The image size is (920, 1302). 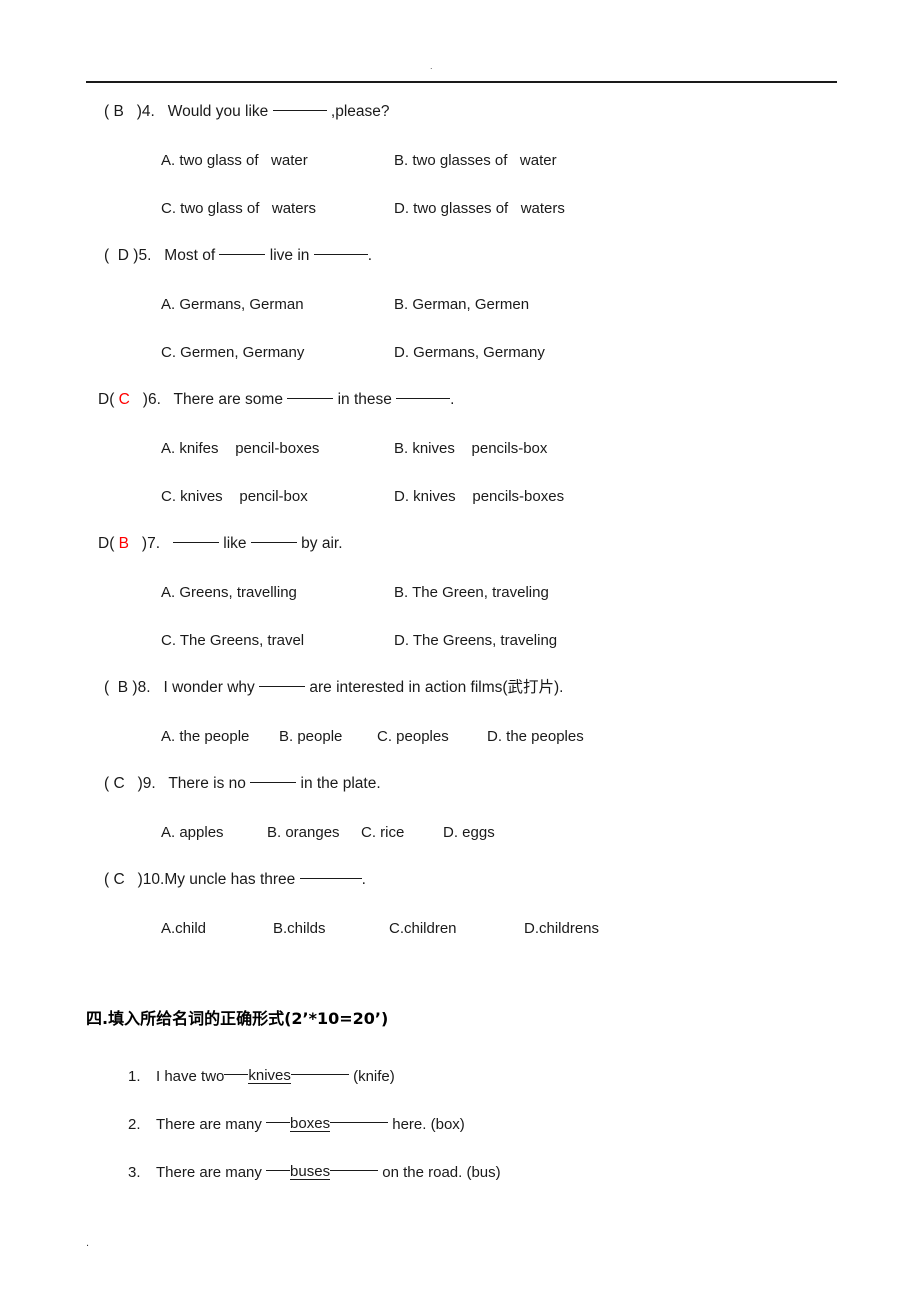 I want to click on fill-item-3-text-before: There are many, so click(x=211, y=1172).